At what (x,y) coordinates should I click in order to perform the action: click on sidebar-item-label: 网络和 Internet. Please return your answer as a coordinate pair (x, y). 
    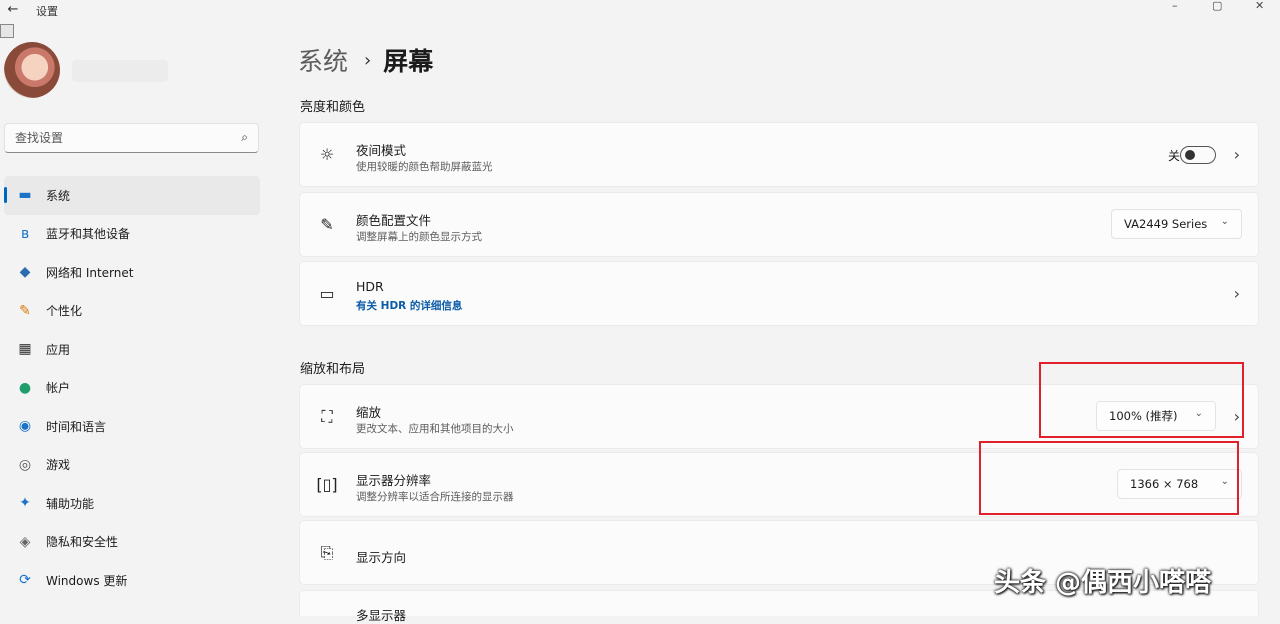
    Looking at the image, I should click on (90, 272).